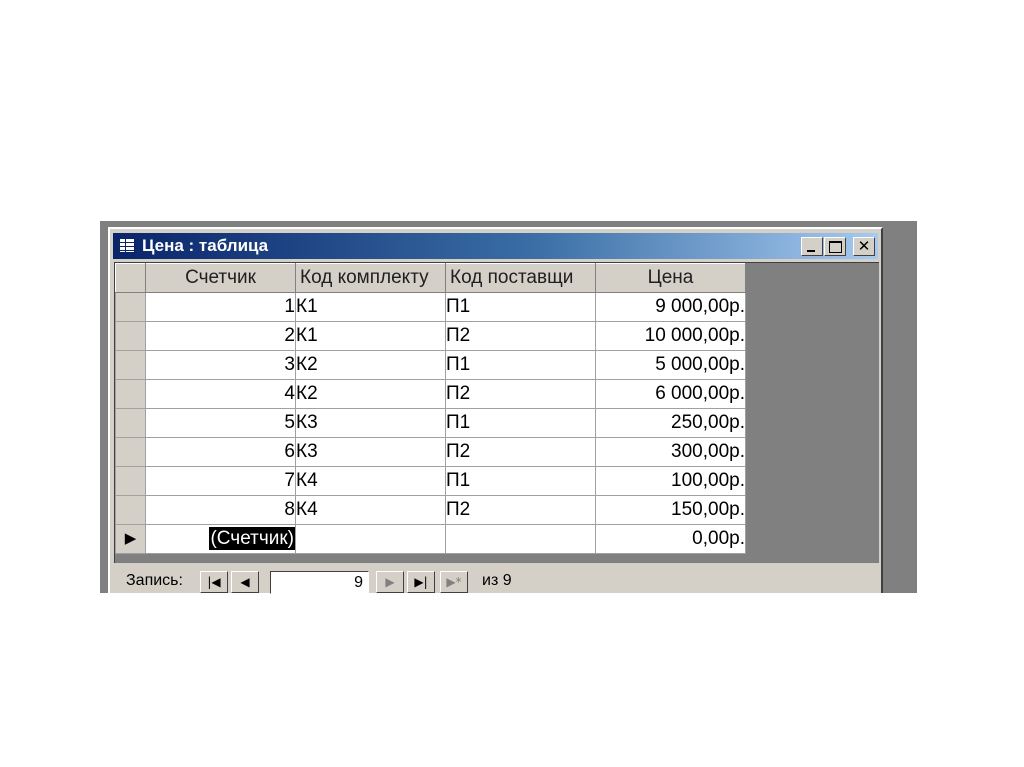 Image resolution: width=1024 pixels, height=767 pixels. I want to click on close-button: ✕, so click(864, 246).